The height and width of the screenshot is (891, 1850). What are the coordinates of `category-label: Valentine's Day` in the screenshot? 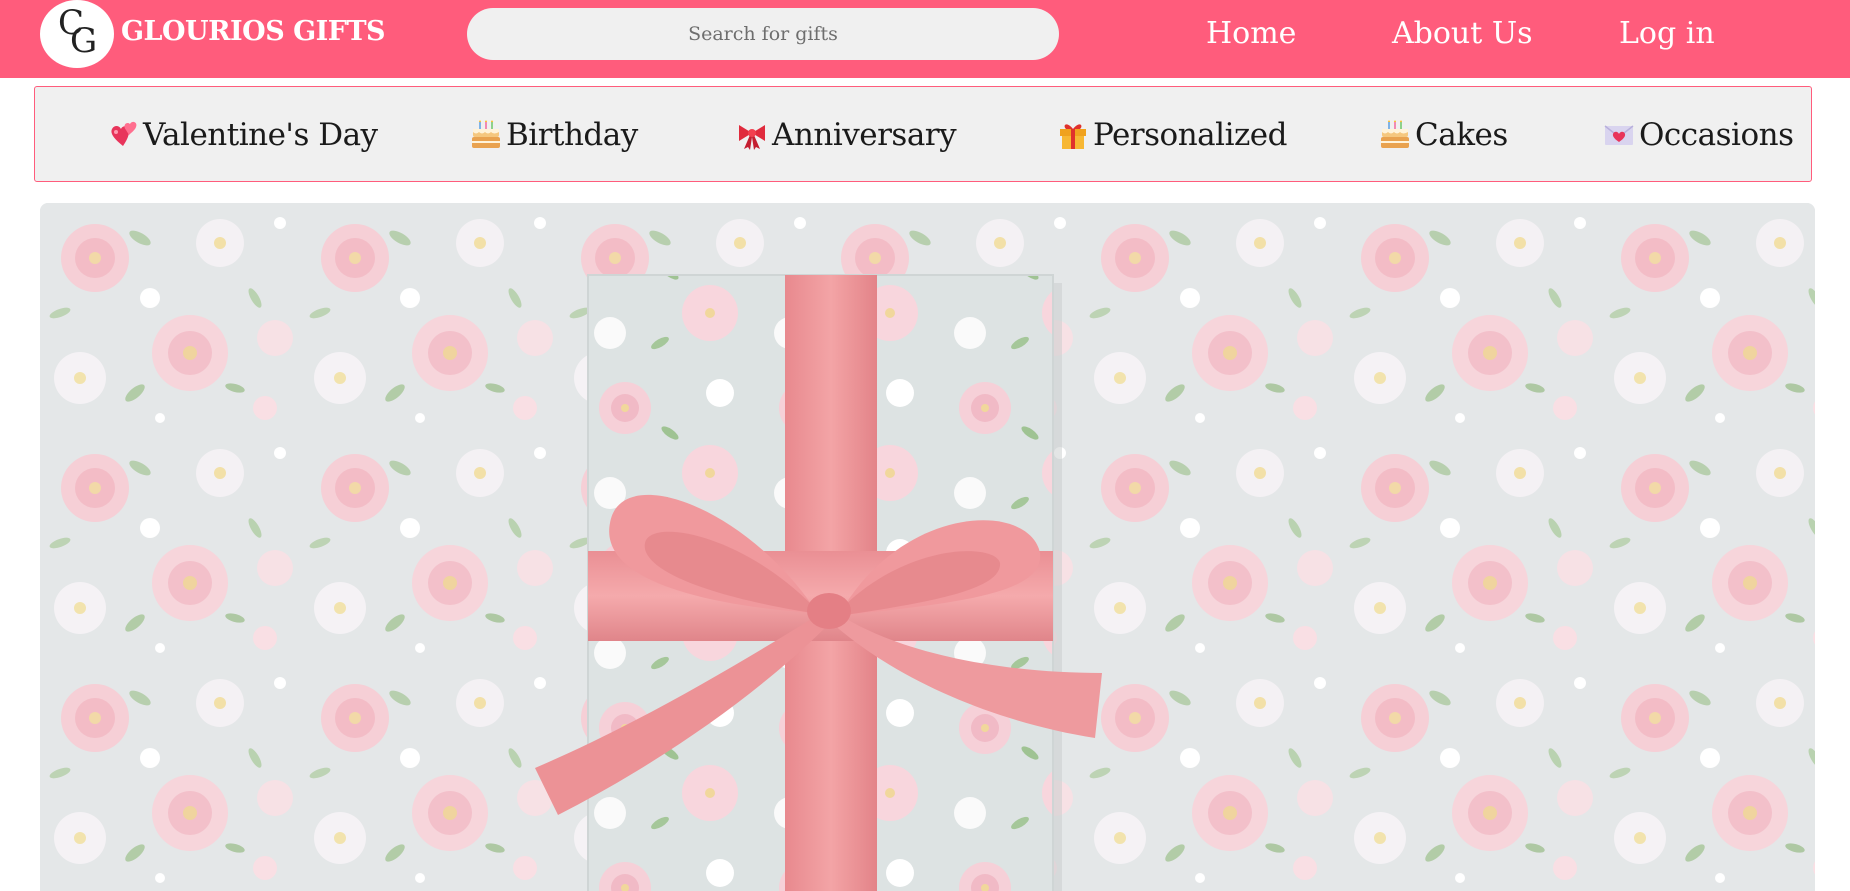 It's located at (260, 135).